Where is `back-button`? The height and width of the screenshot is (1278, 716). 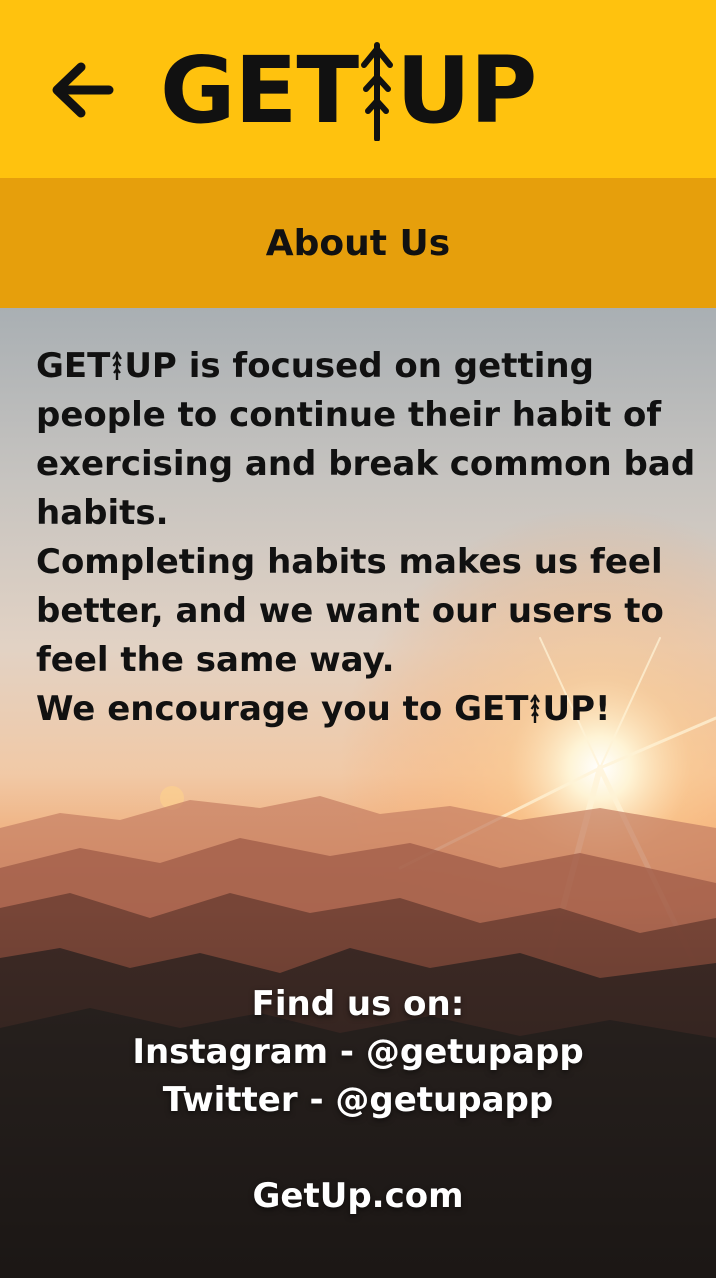
back-button is located at coordinates (82, 90).